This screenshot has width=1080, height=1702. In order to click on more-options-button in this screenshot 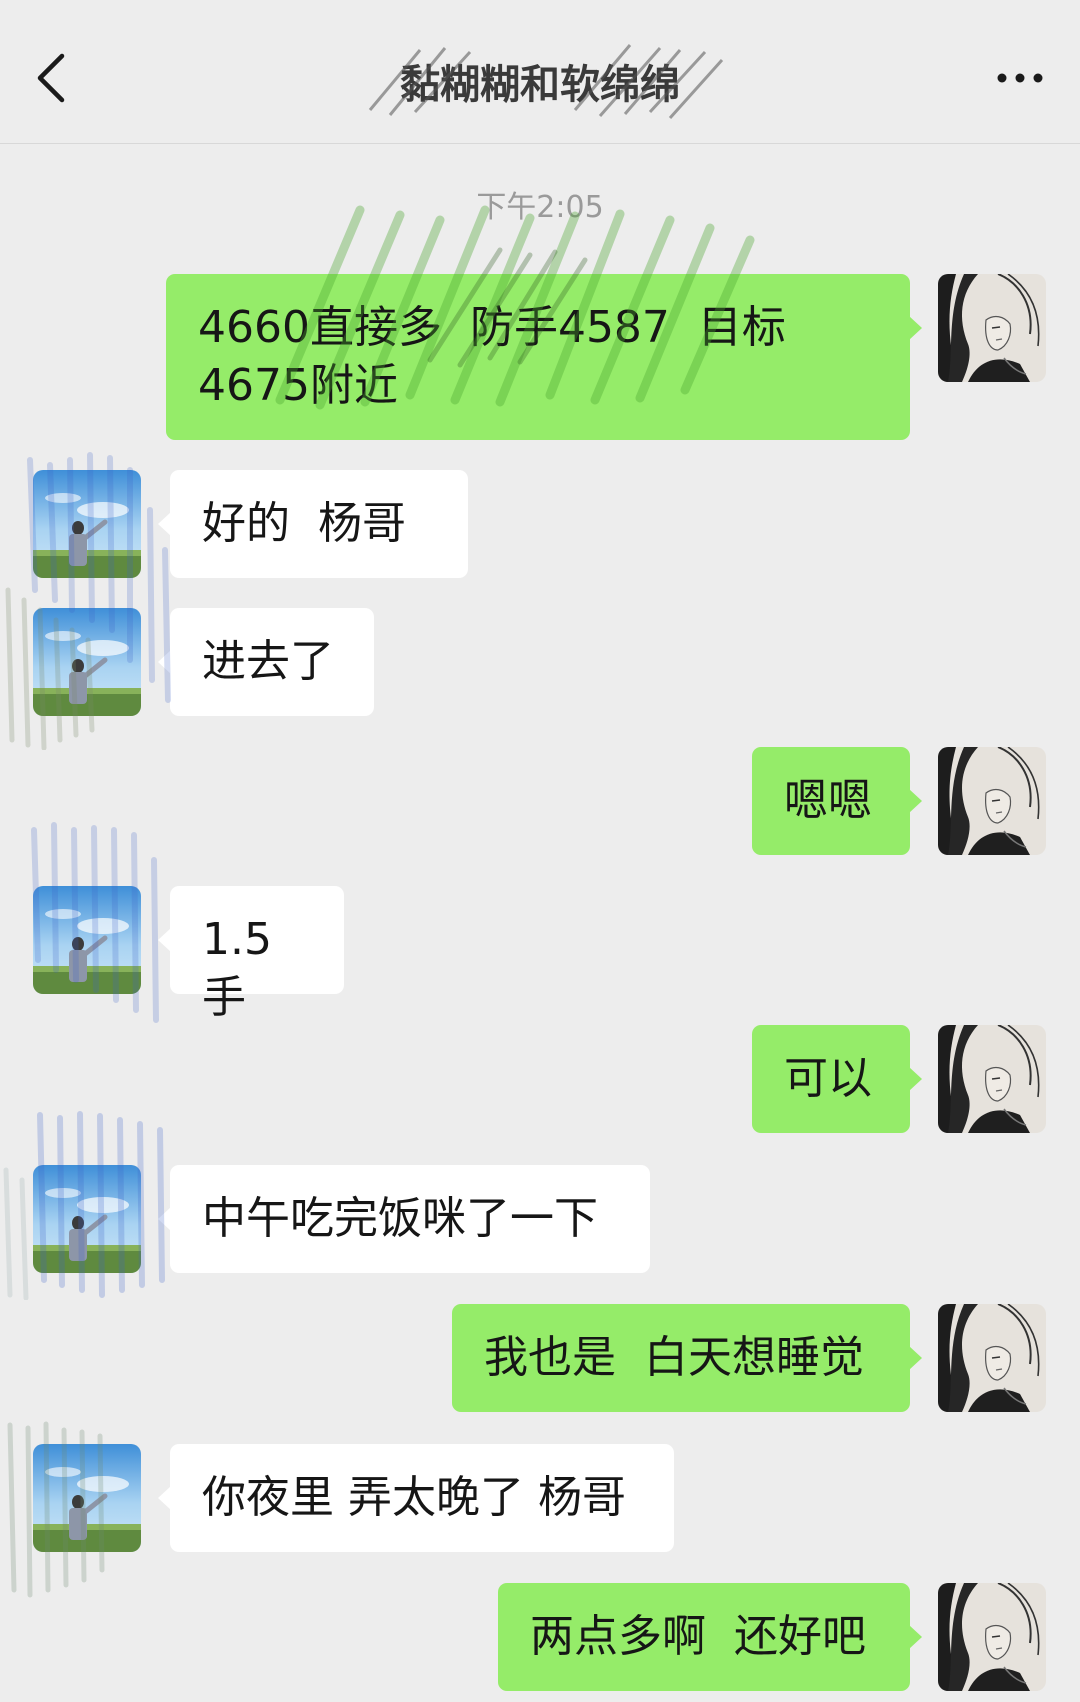, I will do `click(1020, 78)`.